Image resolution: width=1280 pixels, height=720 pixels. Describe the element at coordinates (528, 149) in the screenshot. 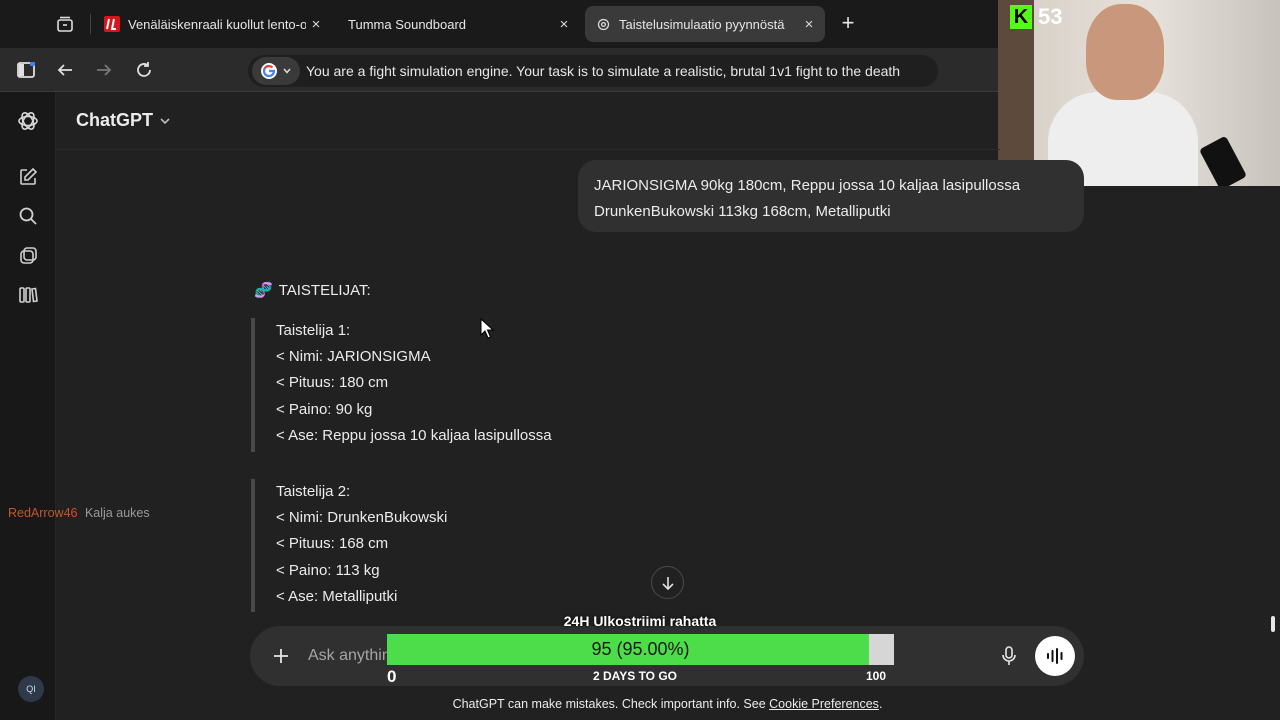

I see `header-divider` at that location.